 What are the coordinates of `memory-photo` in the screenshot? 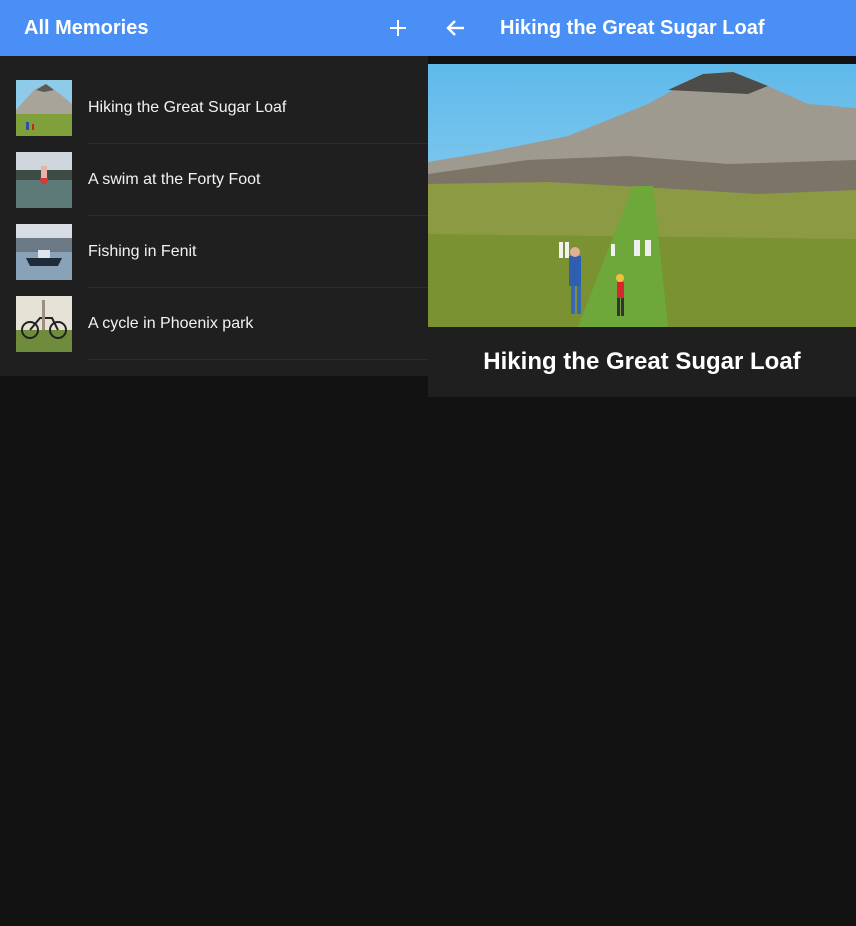 It's located at (642, 195).